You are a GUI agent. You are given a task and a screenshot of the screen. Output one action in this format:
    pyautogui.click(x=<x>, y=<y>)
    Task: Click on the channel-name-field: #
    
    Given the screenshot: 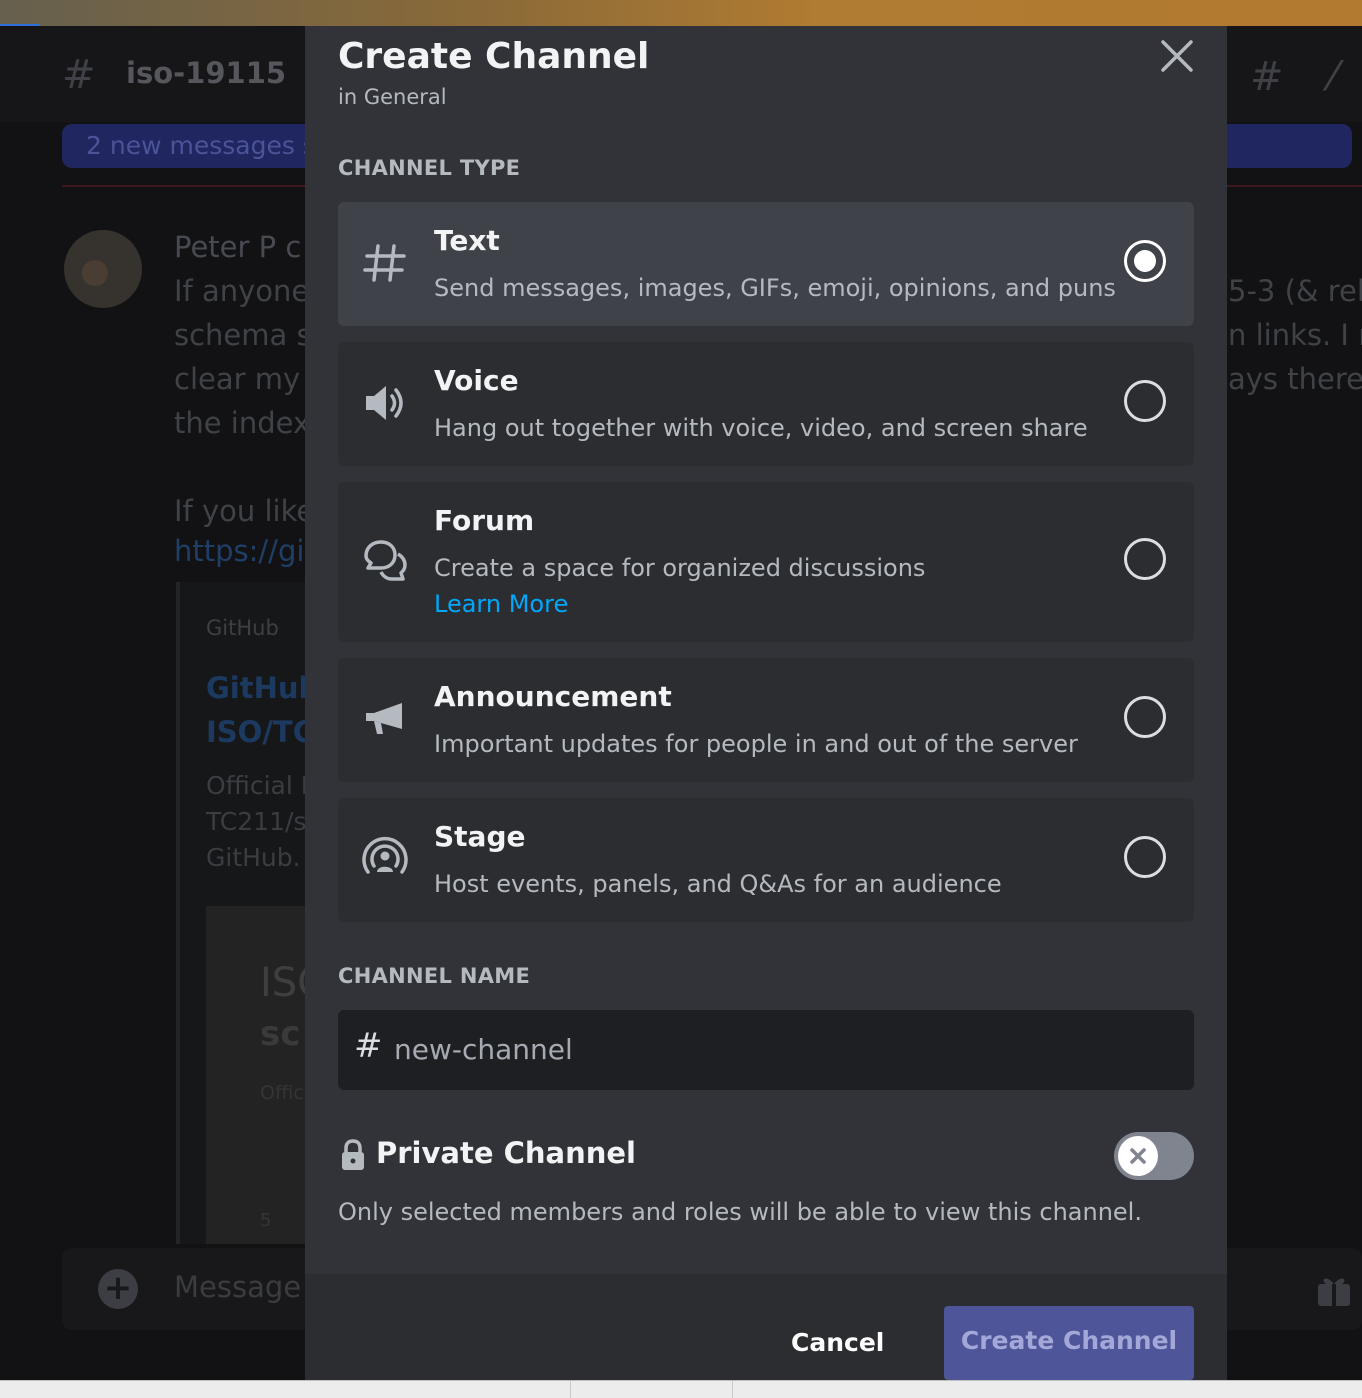 What is the action you would take?
    pyautogui.click(x=766, y=1050)
    